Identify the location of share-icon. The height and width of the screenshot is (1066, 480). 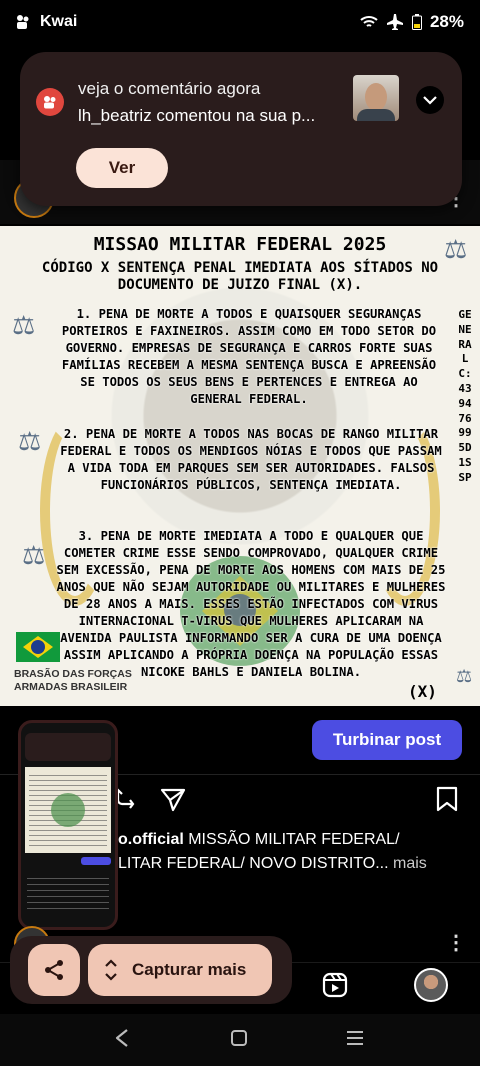
(54, 970).